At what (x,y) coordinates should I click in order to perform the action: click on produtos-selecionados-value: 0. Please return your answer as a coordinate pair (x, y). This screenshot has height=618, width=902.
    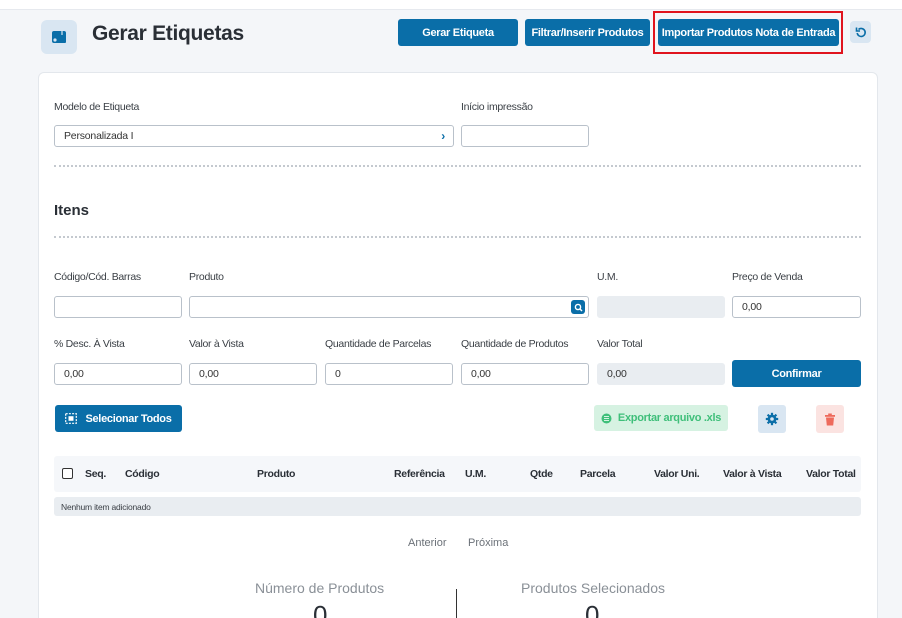
    Looking at the image, I should click on (592, 609).